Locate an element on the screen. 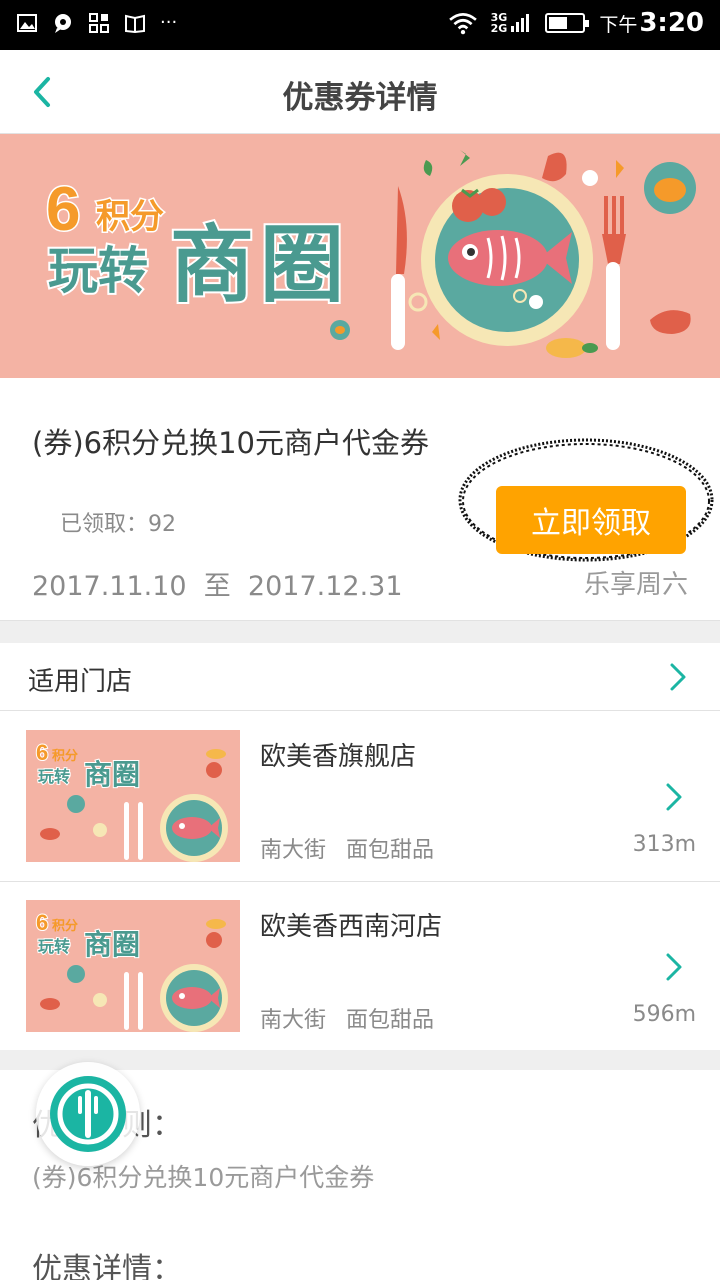  onion-icon is located at coordinates (554, 167).